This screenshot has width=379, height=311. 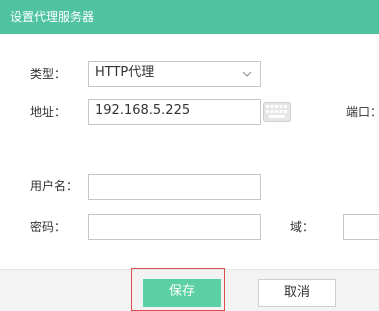 I want to click on chevron-down-icon, so click(x=247, y=74).